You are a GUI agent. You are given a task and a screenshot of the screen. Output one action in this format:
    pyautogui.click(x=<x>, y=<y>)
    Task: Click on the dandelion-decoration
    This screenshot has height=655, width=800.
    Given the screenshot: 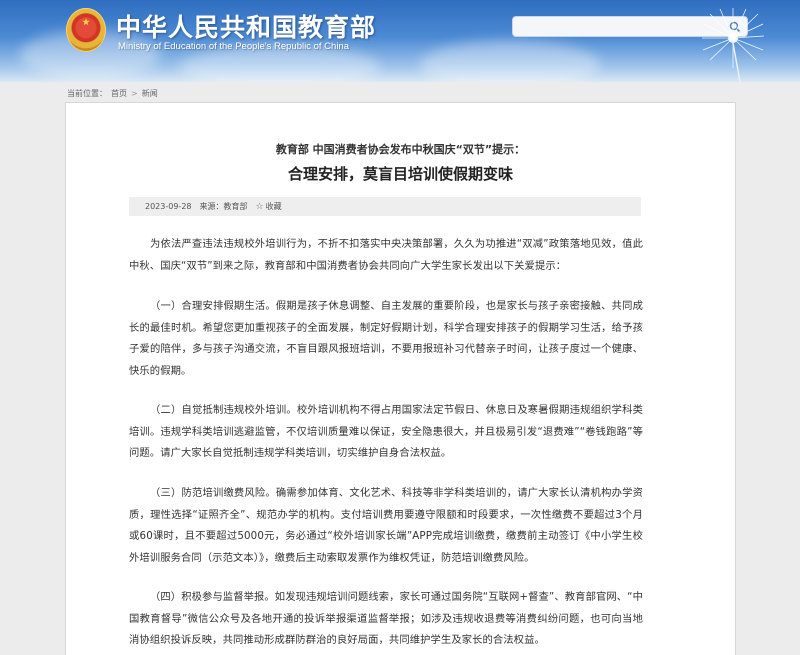 What is the action you would take?
    pyautogui.click(x=733, y=45)
    